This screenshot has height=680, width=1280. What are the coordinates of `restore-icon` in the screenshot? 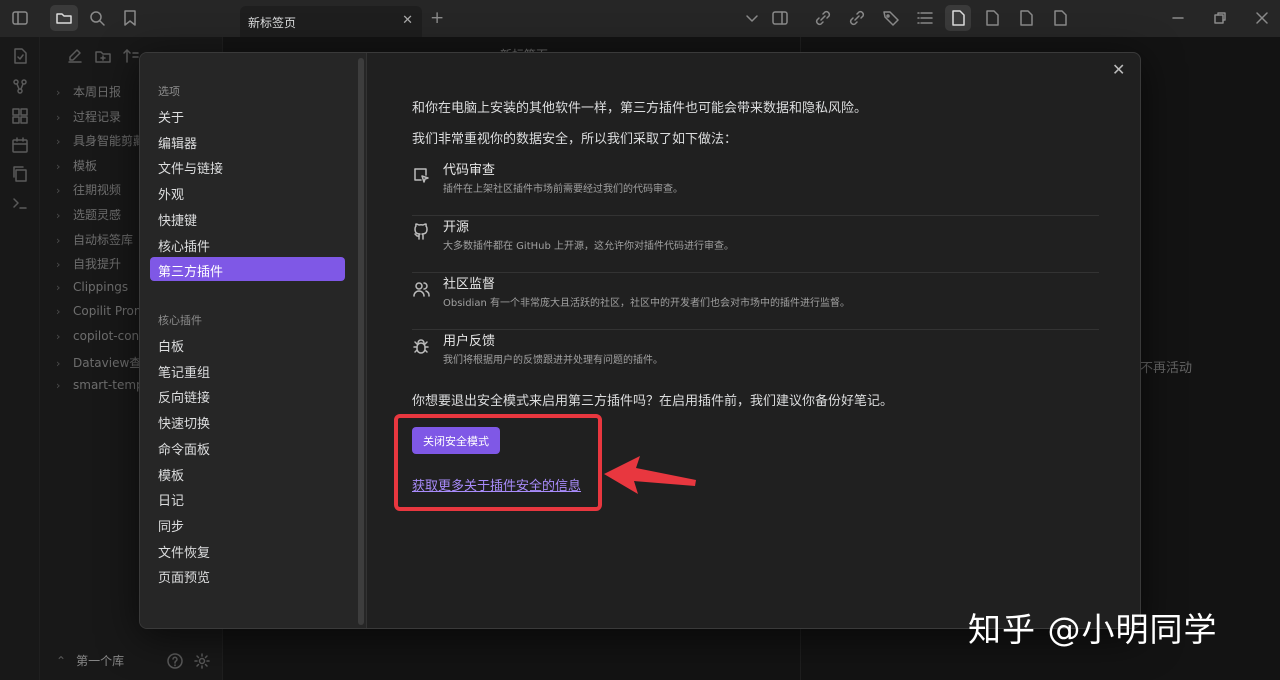 It's located at (1220, 18).